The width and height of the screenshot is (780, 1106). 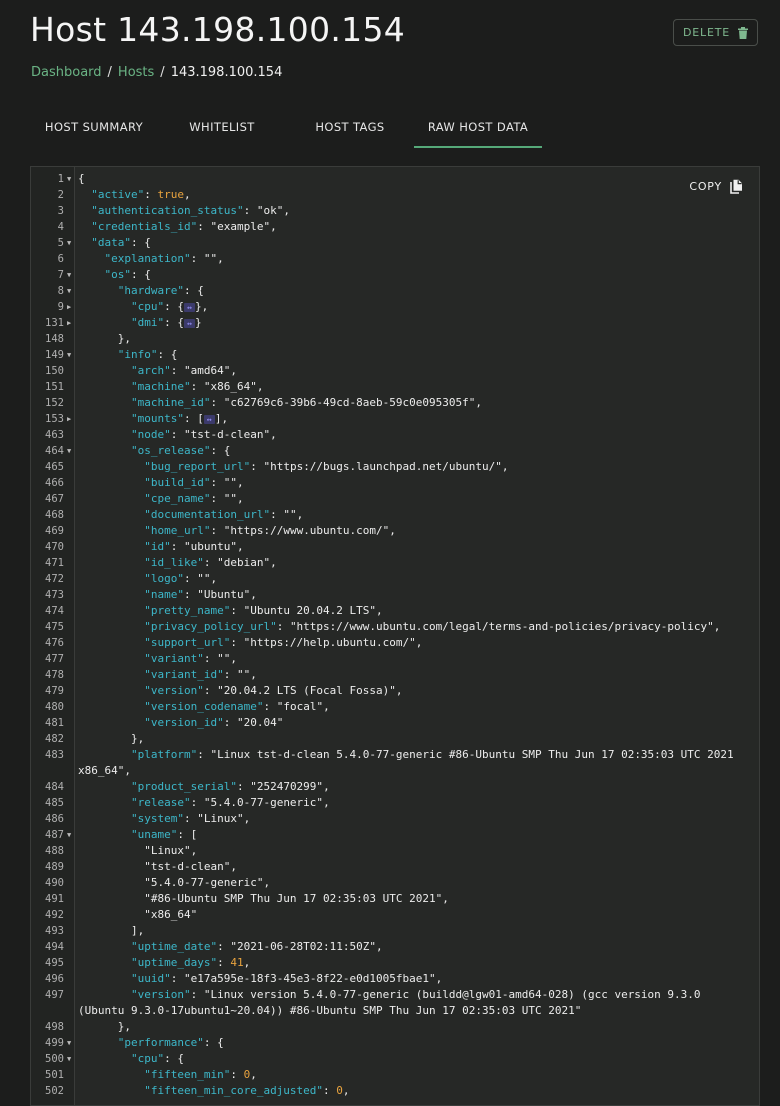 What do you see at coordinates (395, 483) in the screenshot?
I see `code-line: 466 "build_id": "",` at bounding box center [395, 483].